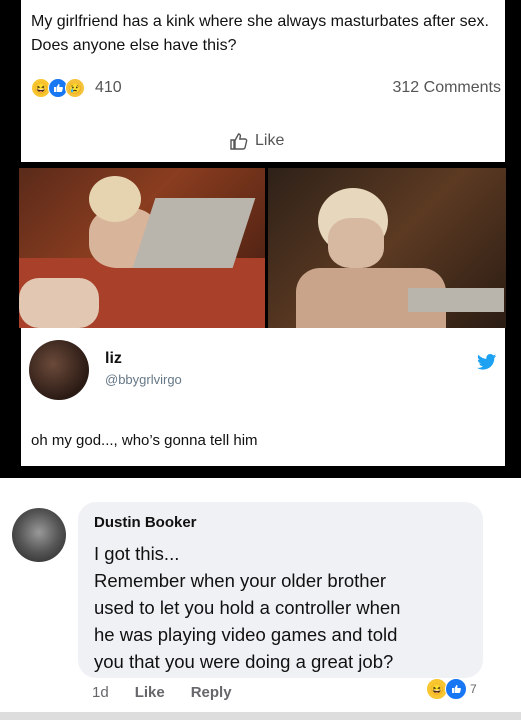 This screenshot has height=720, width=521. I want to click on comment-reactions: 😆 7, so click(451, 689).